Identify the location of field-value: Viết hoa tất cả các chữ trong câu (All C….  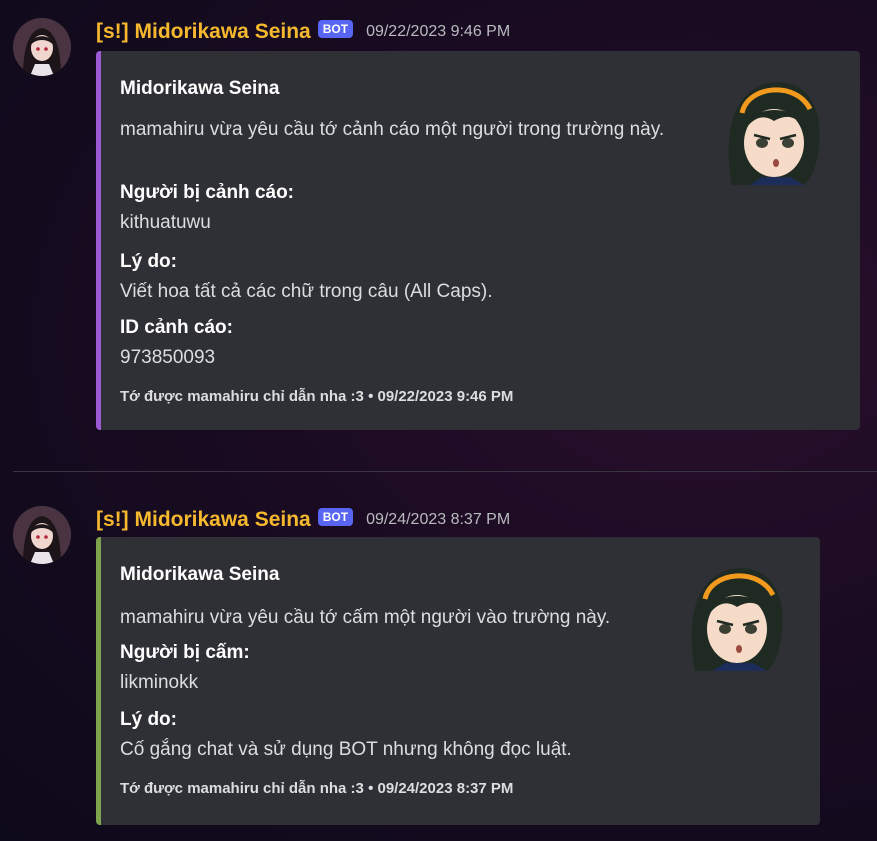
(306, 291).